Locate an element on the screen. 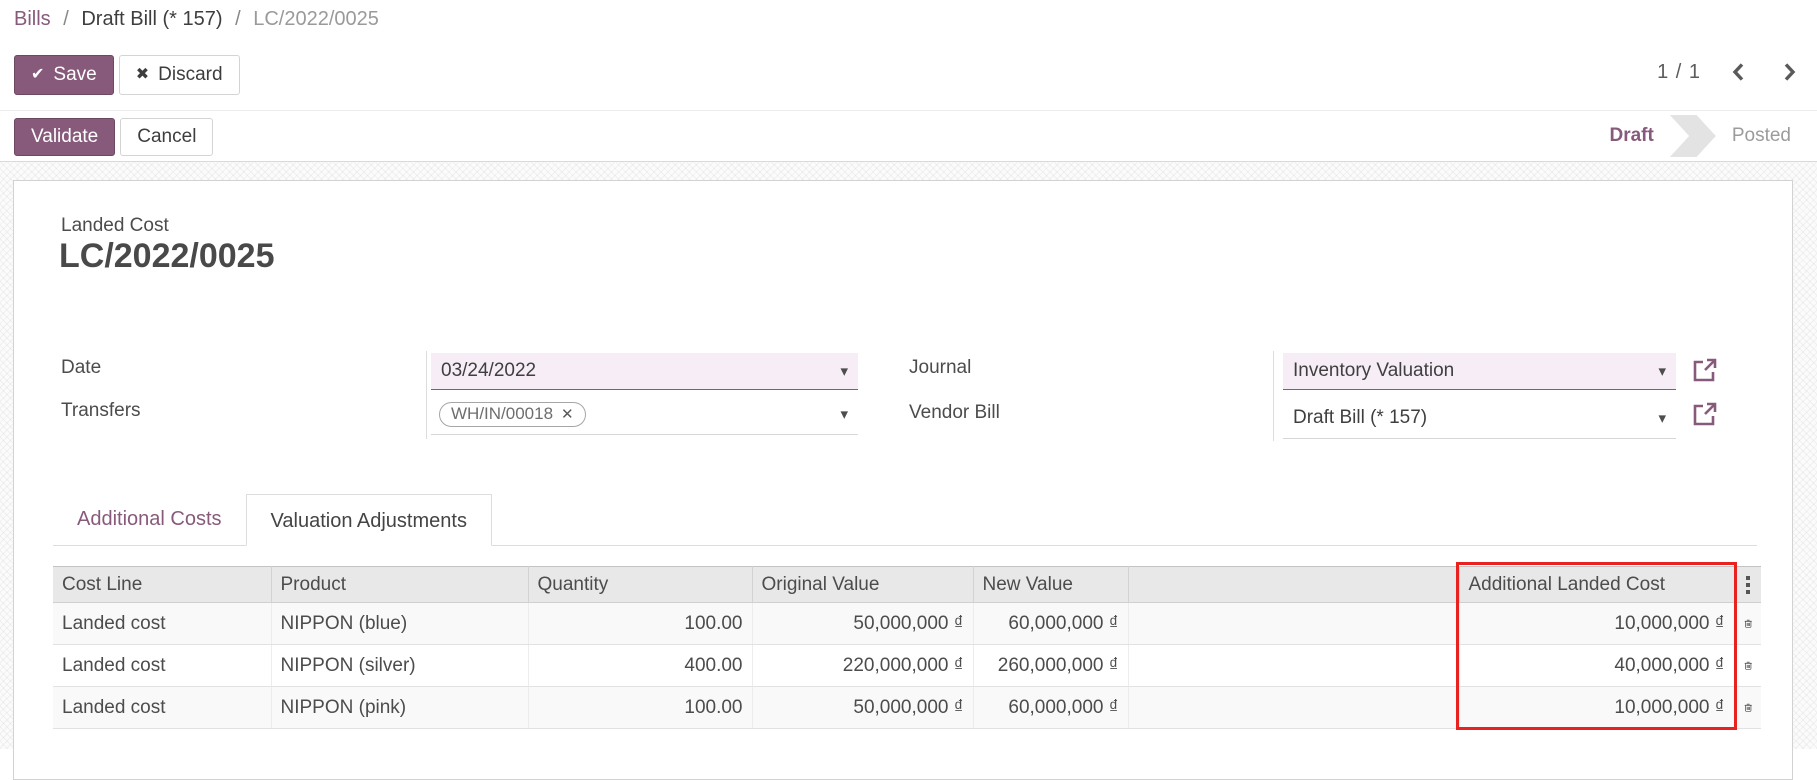 Image resolution: width=1817 pixels, height=780 pixels. col-header-new-value: New Value is located at coordinates (1051, 584).